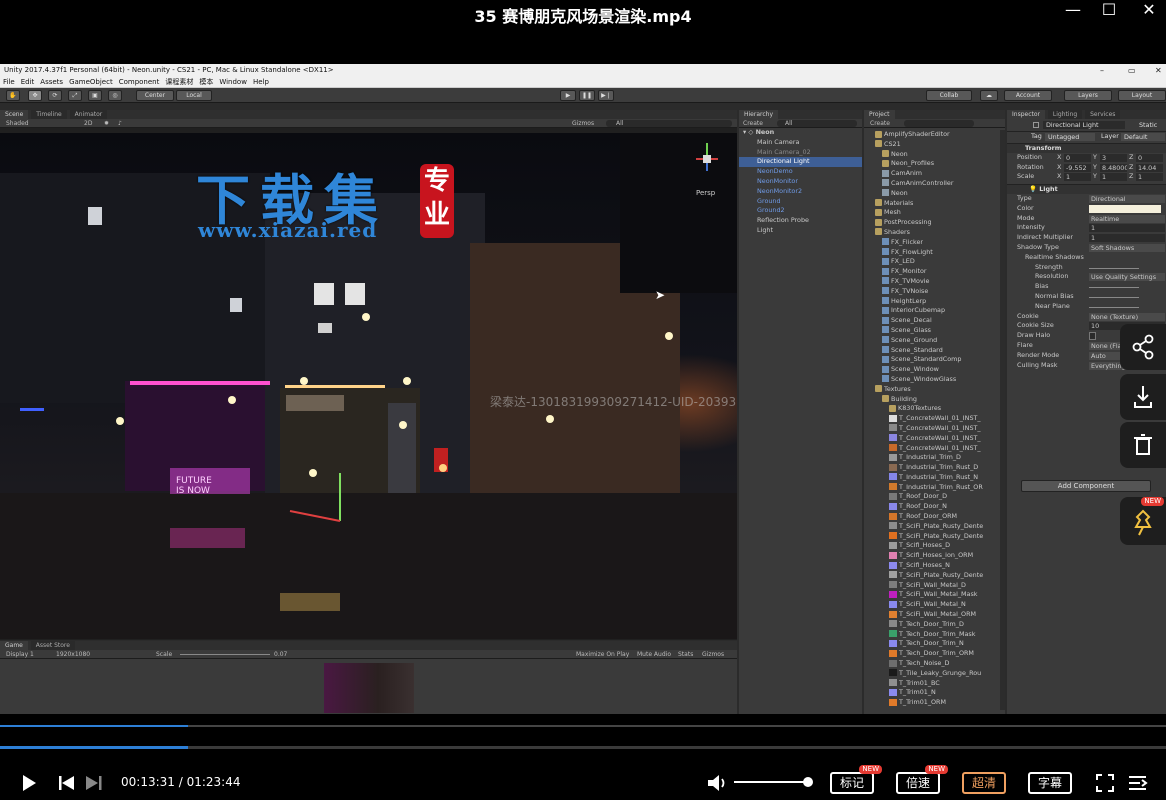  What do you see at coordinates (717, 785) in the screenshot?
I see `volume-button` at bounding box center [717, 785].